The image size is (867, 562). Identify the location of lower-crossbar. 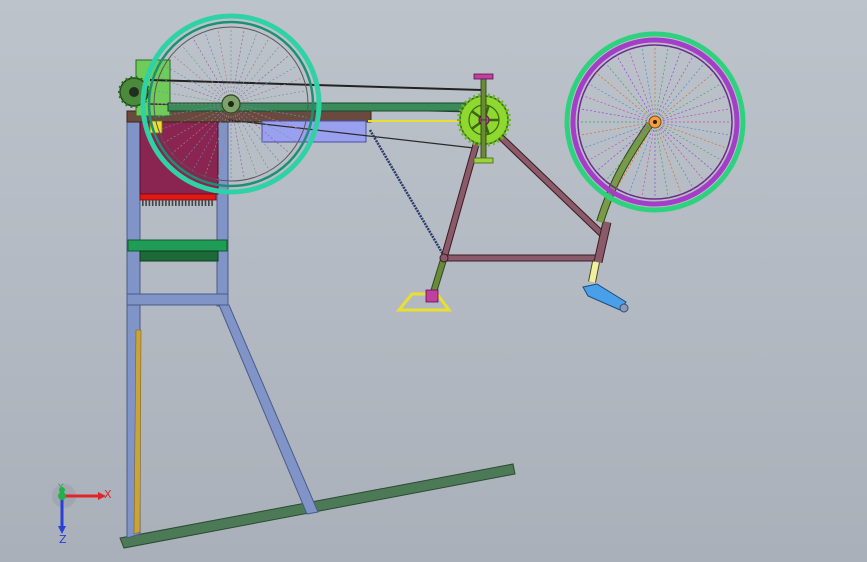
(177, 299).